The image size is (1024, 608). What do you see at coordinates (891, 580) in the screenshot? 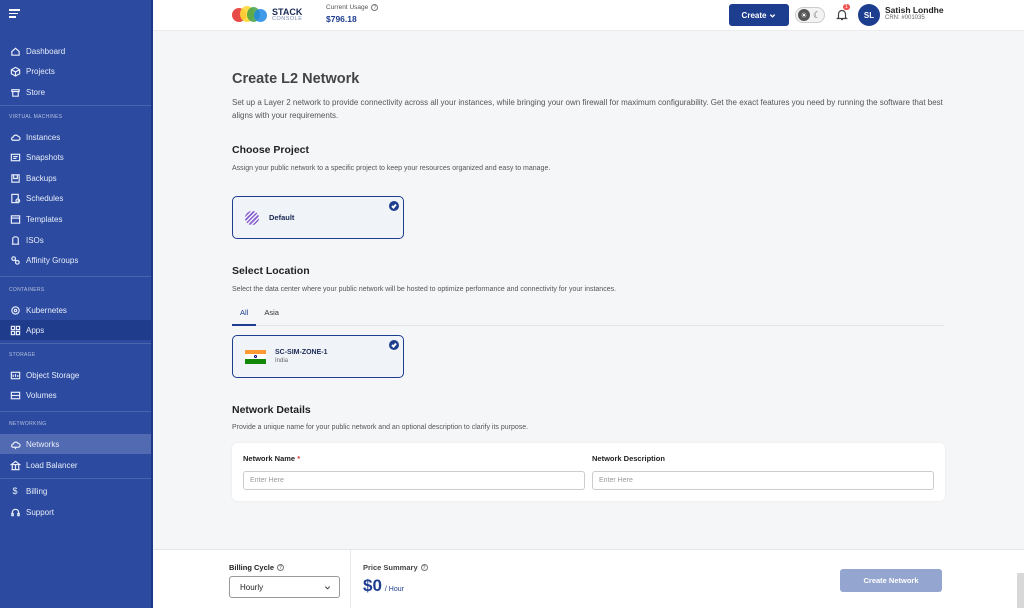
I see `create-network-button: Create Network` at bounding box center [891, 580].